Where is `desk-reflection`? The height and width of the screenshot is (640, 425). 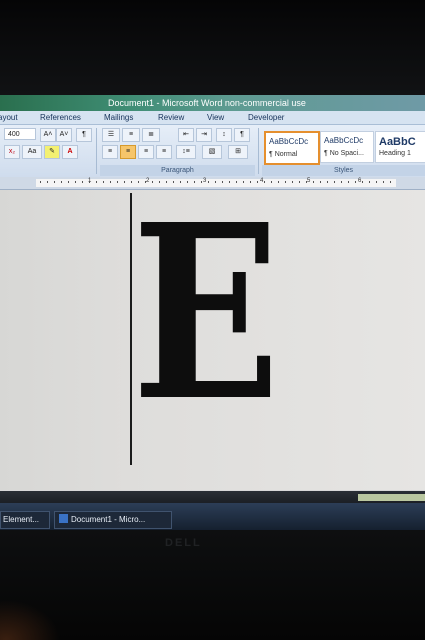 desk-reflection is located at coordinates (30, 620).